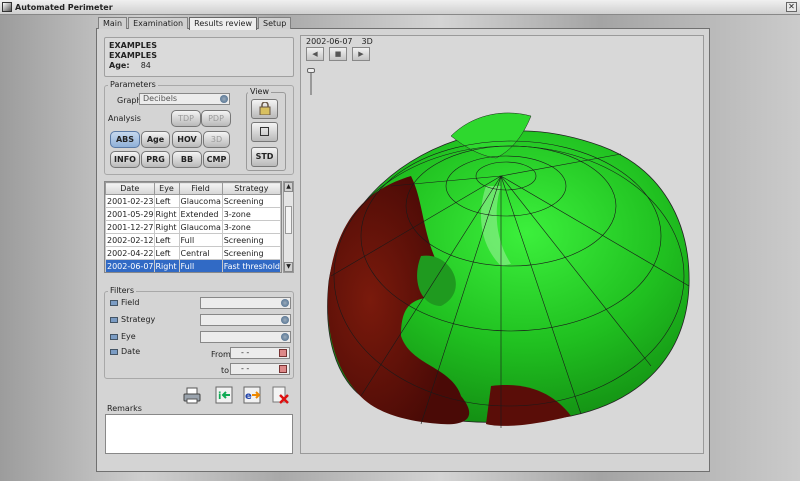  What do you see at coordinates (264, 157) in the screenshot?
I see `std-button: STD` at bounding box center [264, 157].